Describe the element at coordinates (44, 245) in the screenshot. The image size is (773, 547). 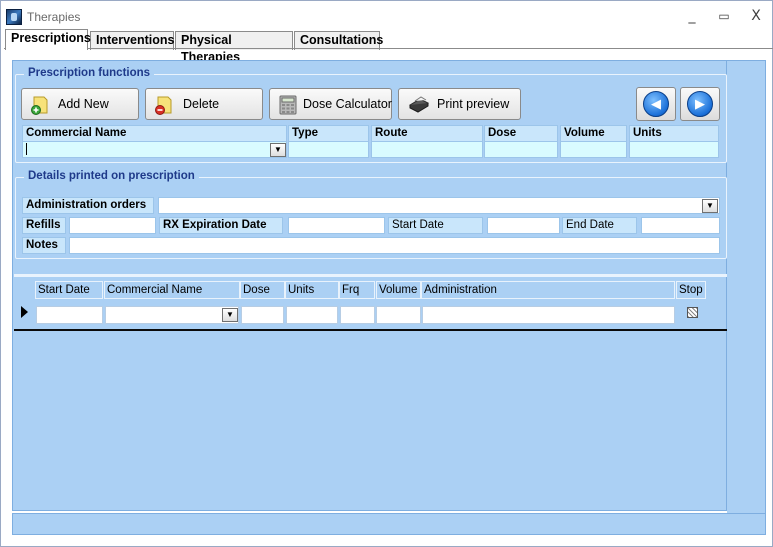
I see `notes-label: Notes` at that location.